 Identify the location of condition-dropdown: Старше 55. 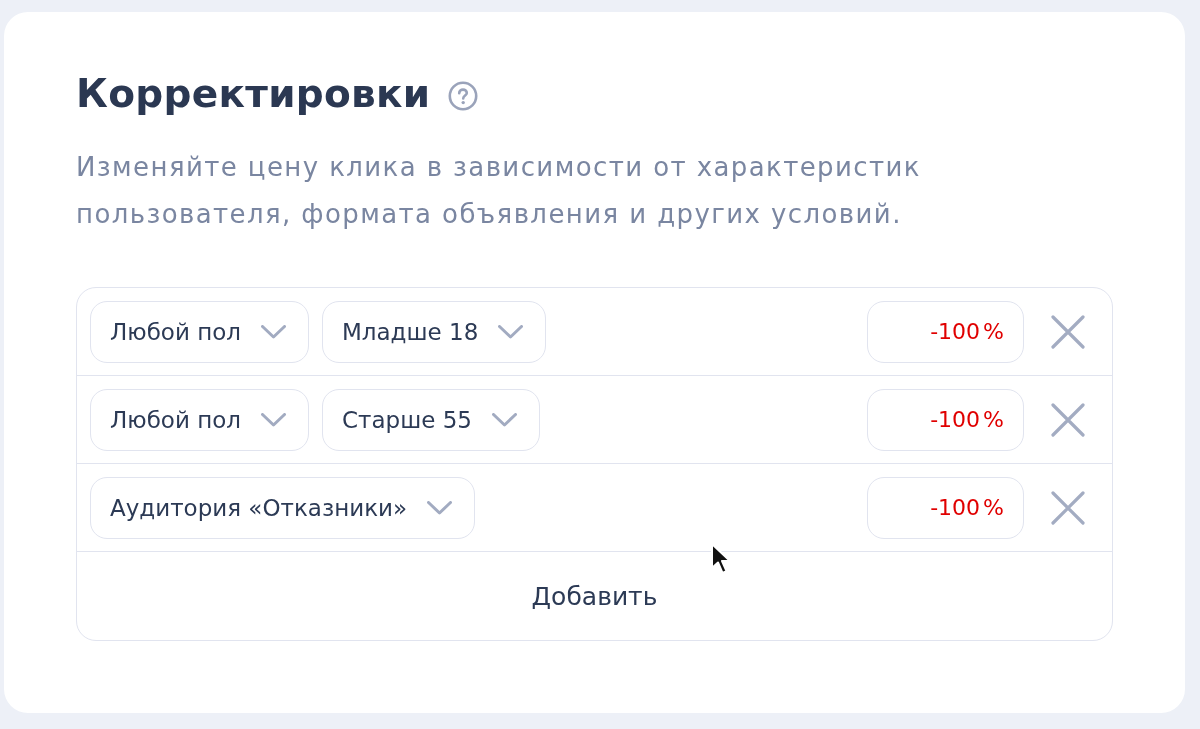
(431, 419).